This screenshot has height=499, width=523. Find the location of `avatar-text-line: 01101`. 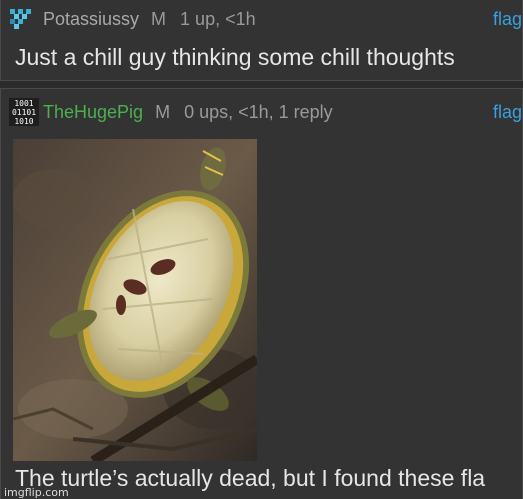

avatar-text-line: 01101 is located at coordinates (24, 112).